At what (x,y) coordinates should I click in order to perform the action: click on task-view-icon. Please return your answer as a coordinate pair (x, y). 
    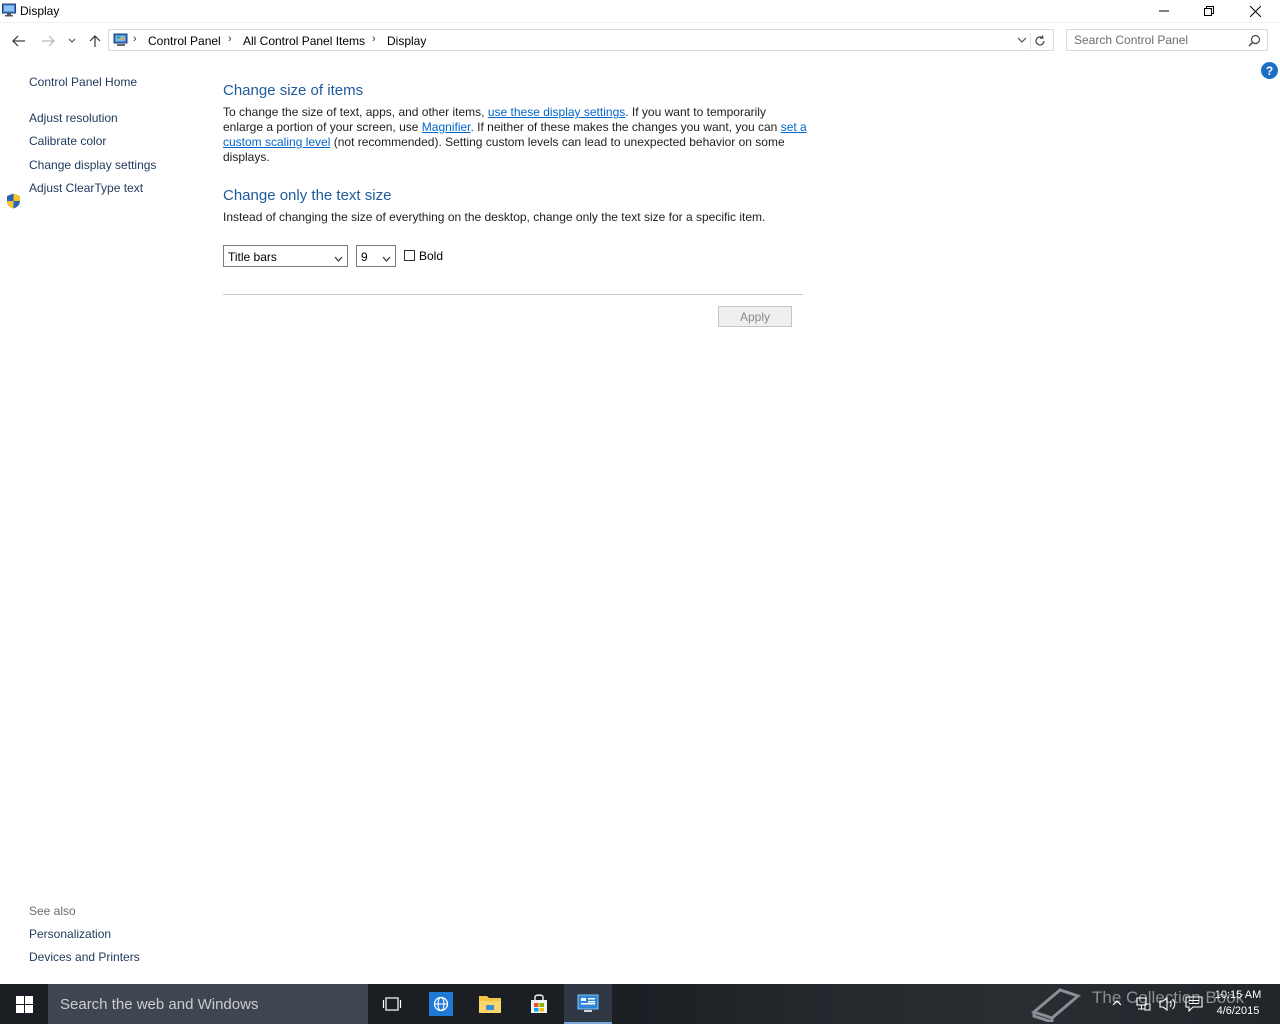
    Looking at the image, I should click on (392, 1004).